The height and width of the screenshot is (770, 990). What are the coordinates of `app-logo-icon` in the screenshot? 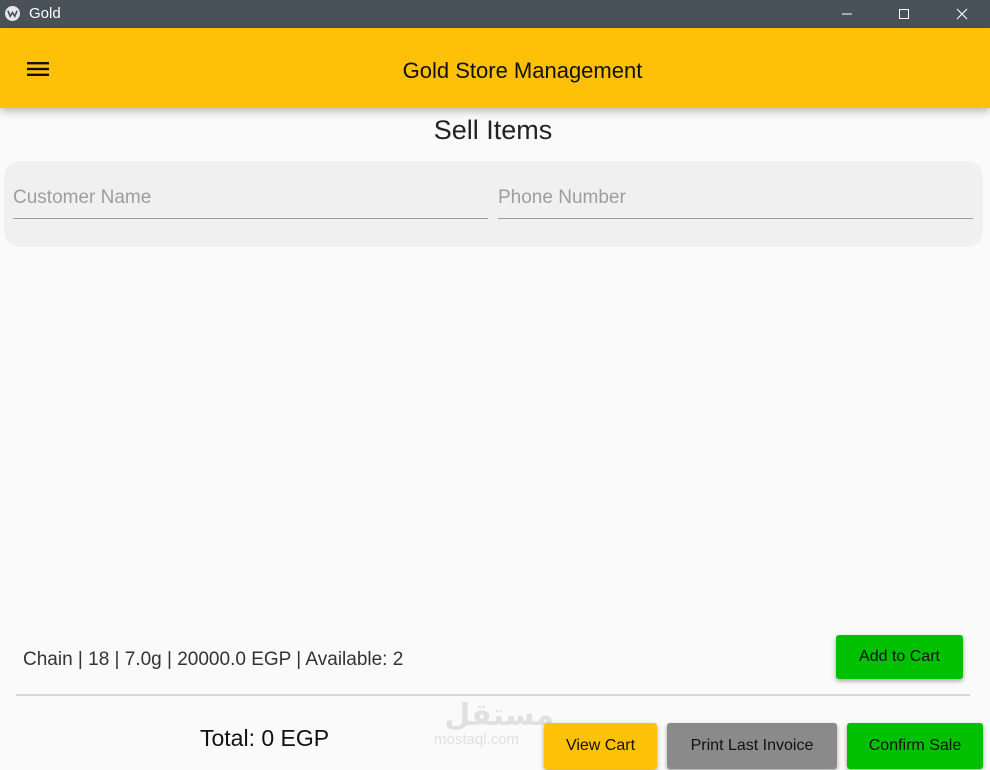 It's located at (12, 13).